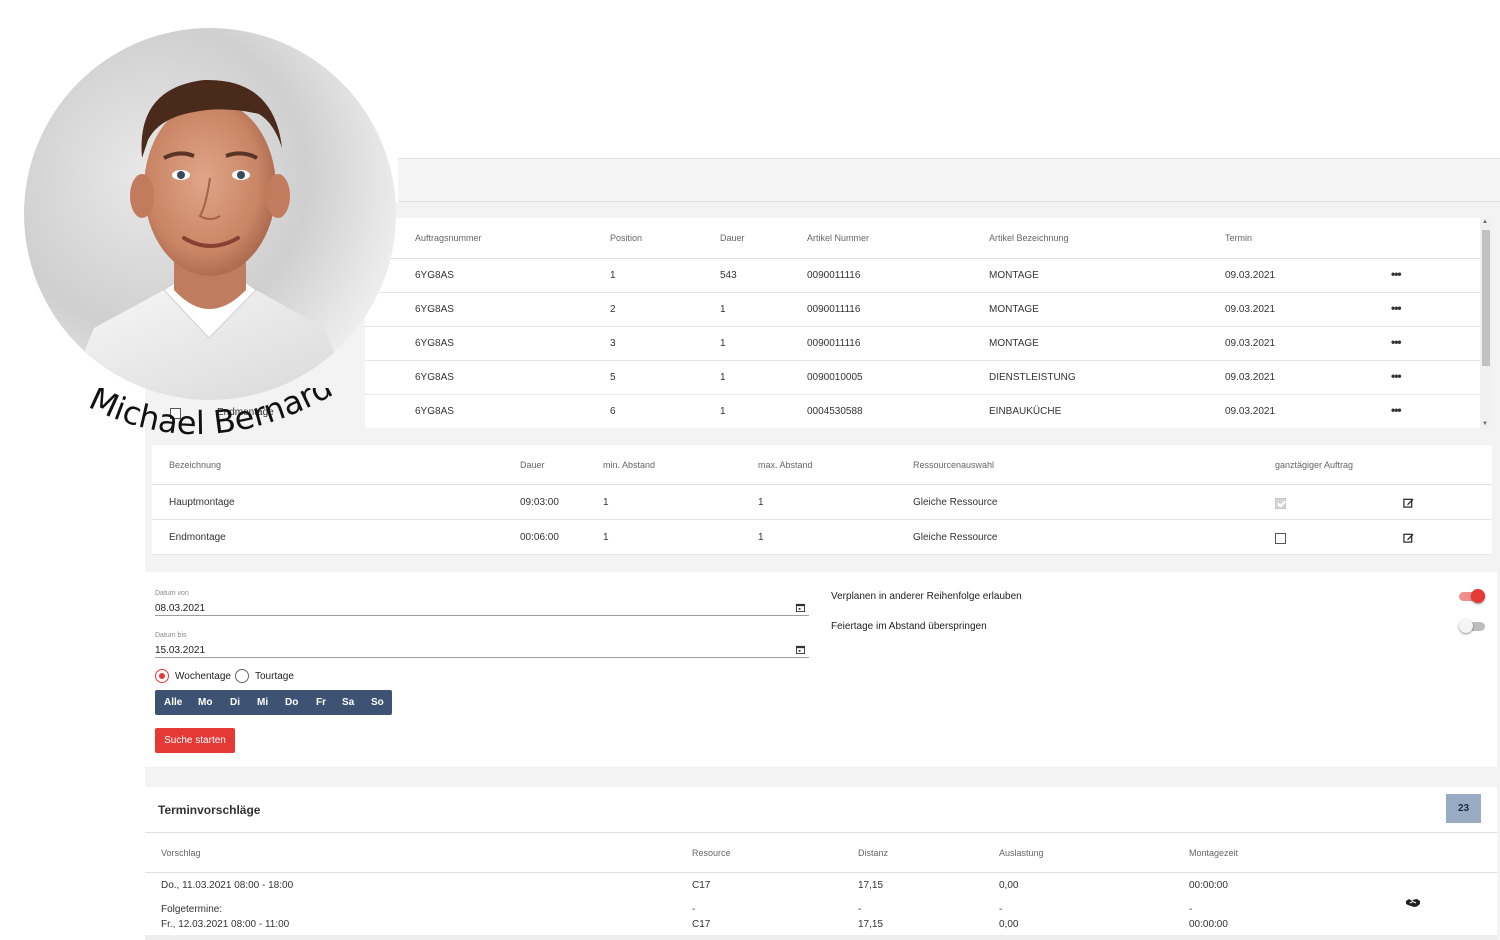 This screenshot has width=1500, height=940. What do you see at coordinates (291, 702) in the screenshot?
I see `day-do: Do` at bounding box center [291, 702].